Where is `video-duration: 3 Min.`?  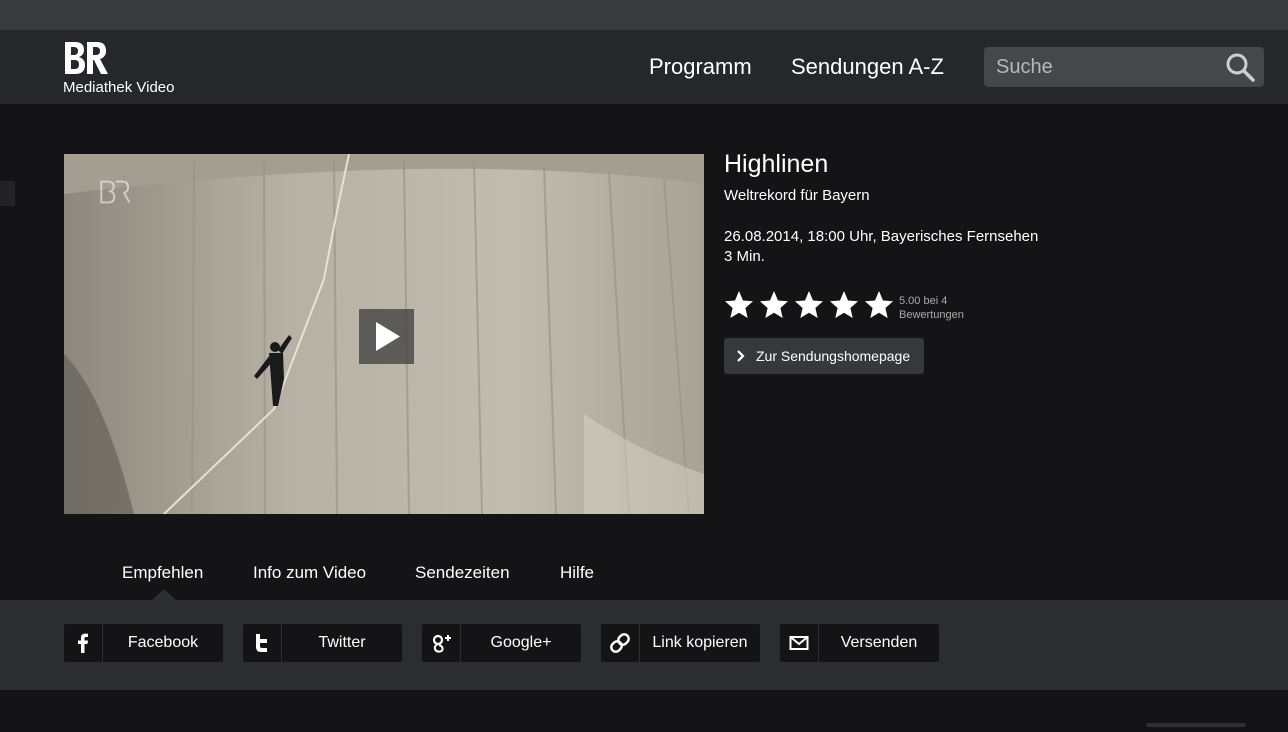 video-duration: 3 Min. is located at coordinates (744, 256).